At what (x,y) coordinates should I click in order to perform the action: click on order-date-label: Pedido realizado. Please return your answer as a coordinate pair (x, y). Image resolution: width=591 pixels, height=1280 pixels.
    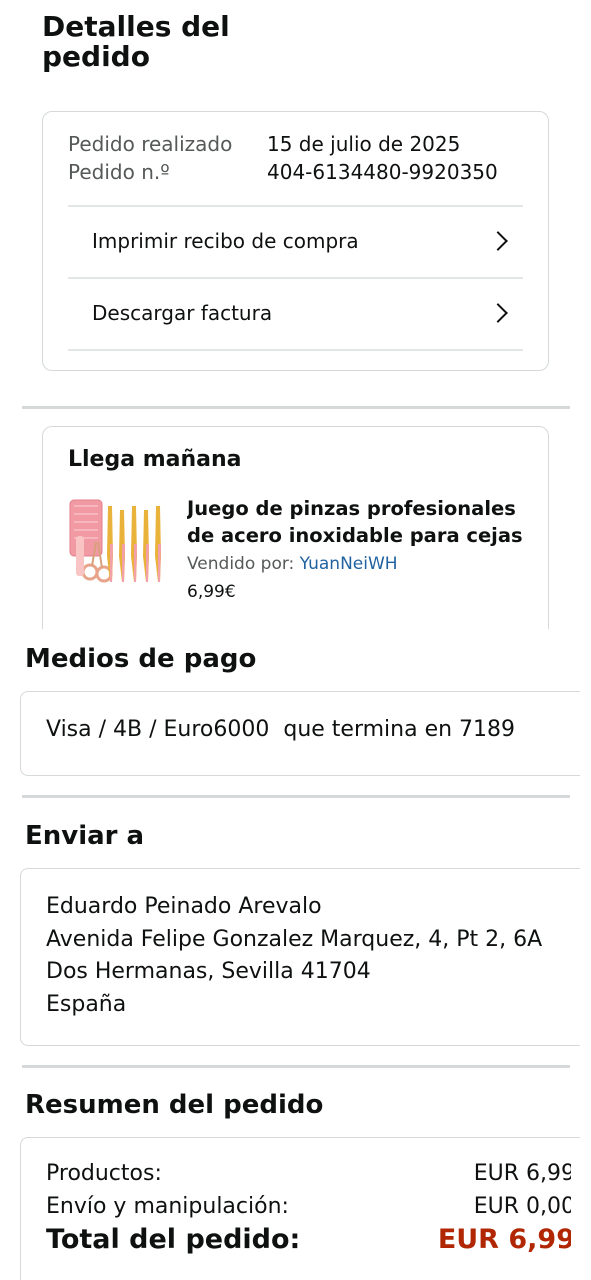
    Looking at the image, I should click on (150, 144).